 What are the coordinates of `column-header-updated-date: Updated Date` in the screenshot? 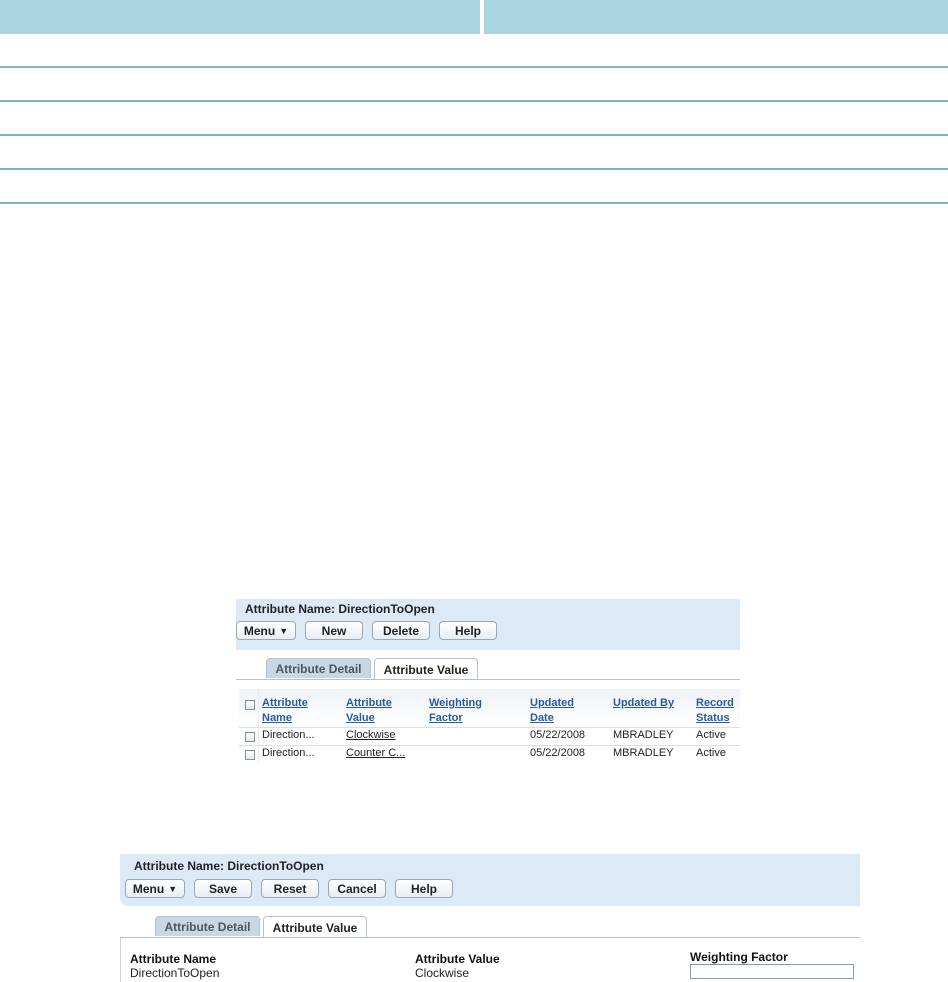 It's located at (552, 711).